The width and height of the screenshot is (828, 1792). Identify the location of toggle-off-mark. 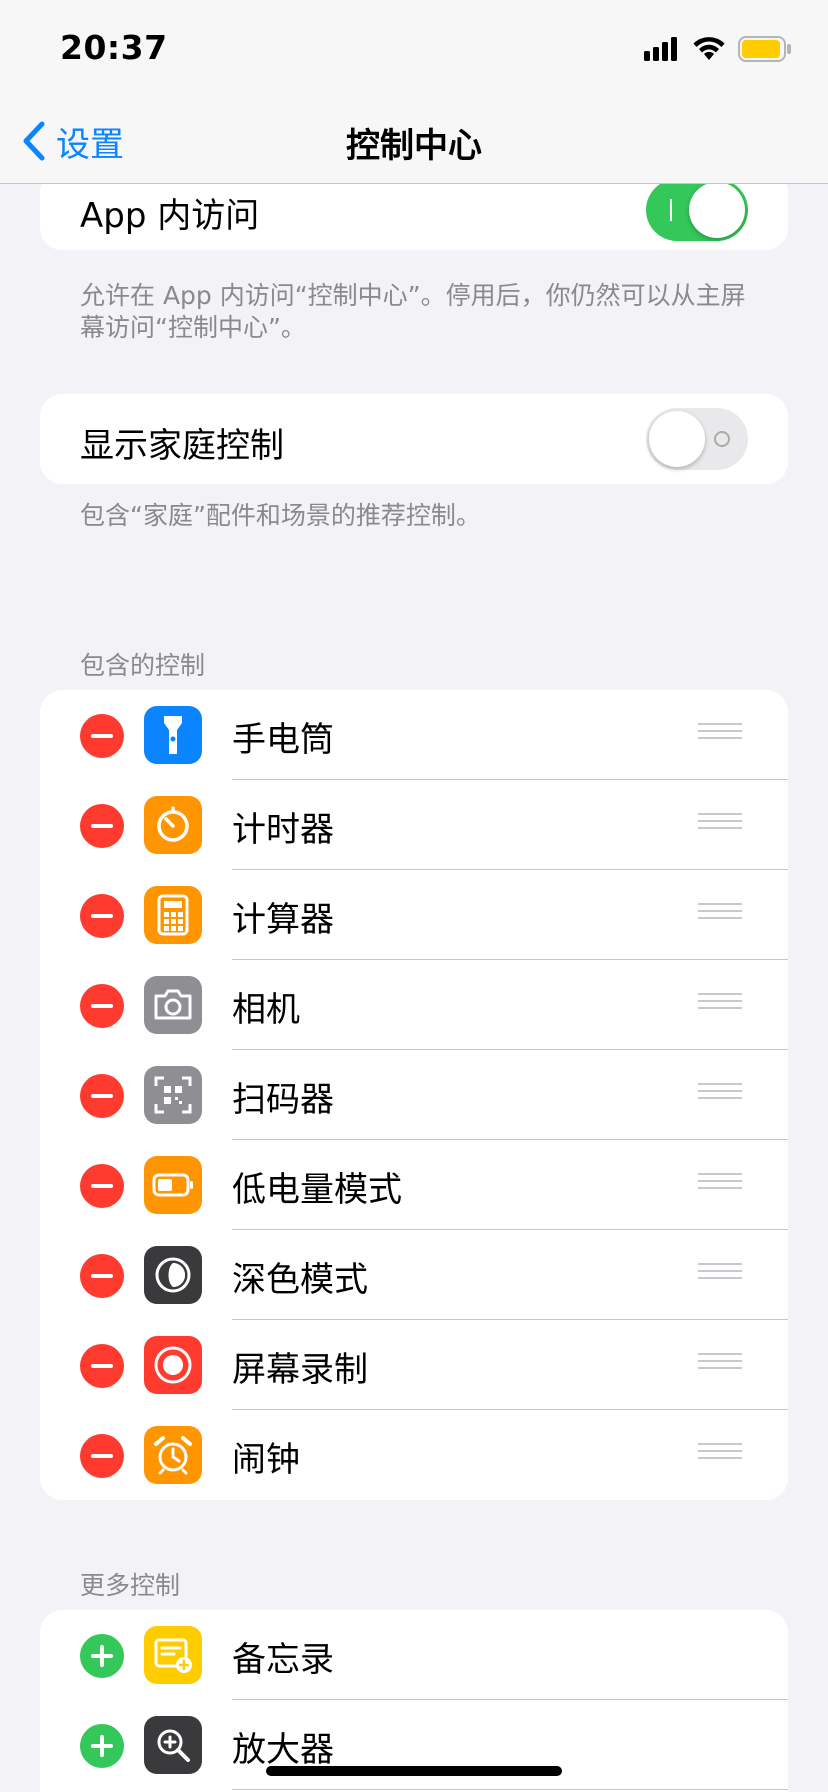
(722, 439).